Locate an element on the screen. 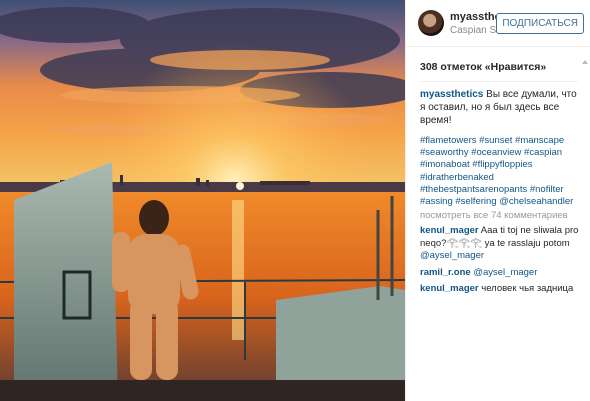 This screenshot has width=590, height=401. comment: ramil_r.one @aysel_mager is located at coordinates (498, 271).